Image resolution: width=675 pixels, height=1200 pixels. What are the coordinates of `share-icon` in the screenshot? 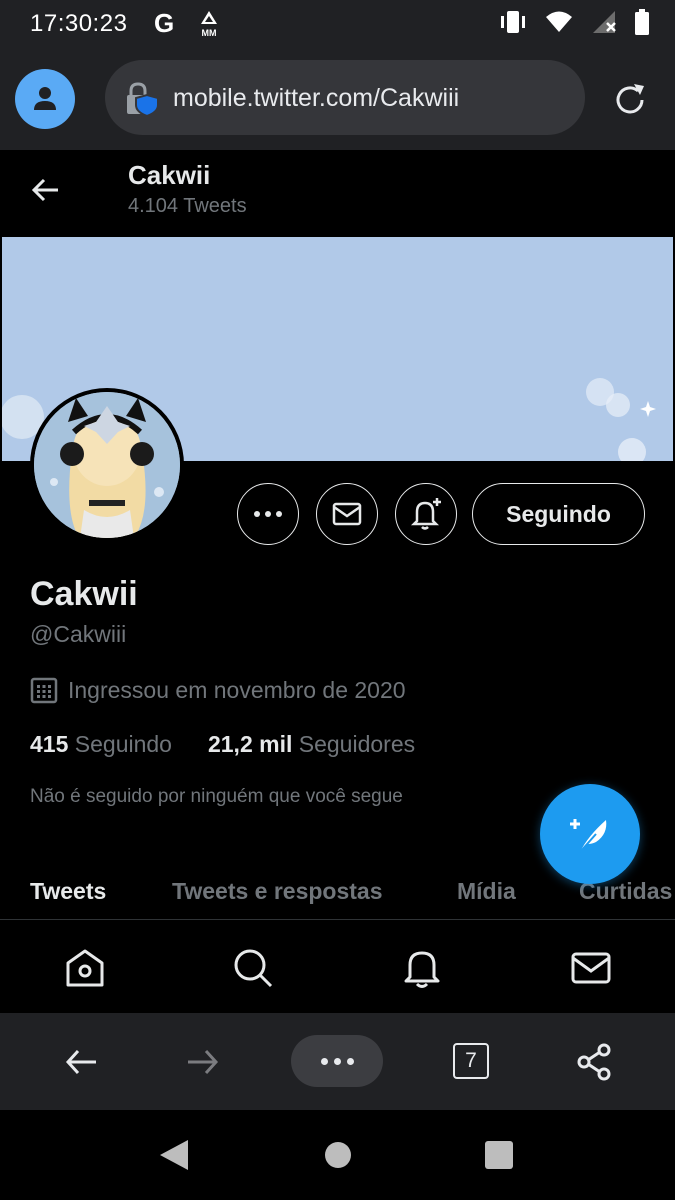 It's located at (595, 1062).